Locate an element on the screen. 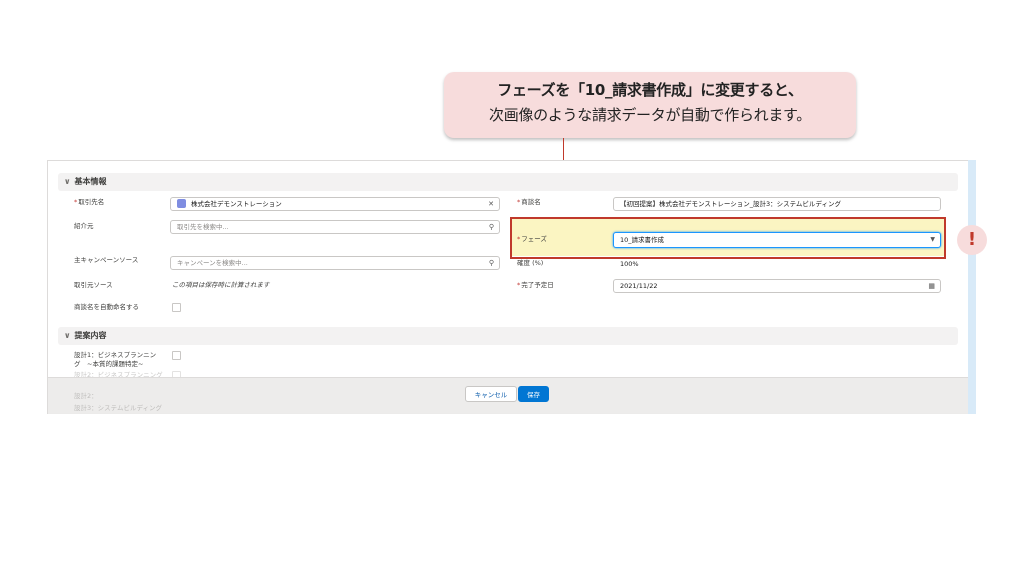 The image size is (1024, 576). close-date-label: *完了予定日 is located at coordinates (535, 285).